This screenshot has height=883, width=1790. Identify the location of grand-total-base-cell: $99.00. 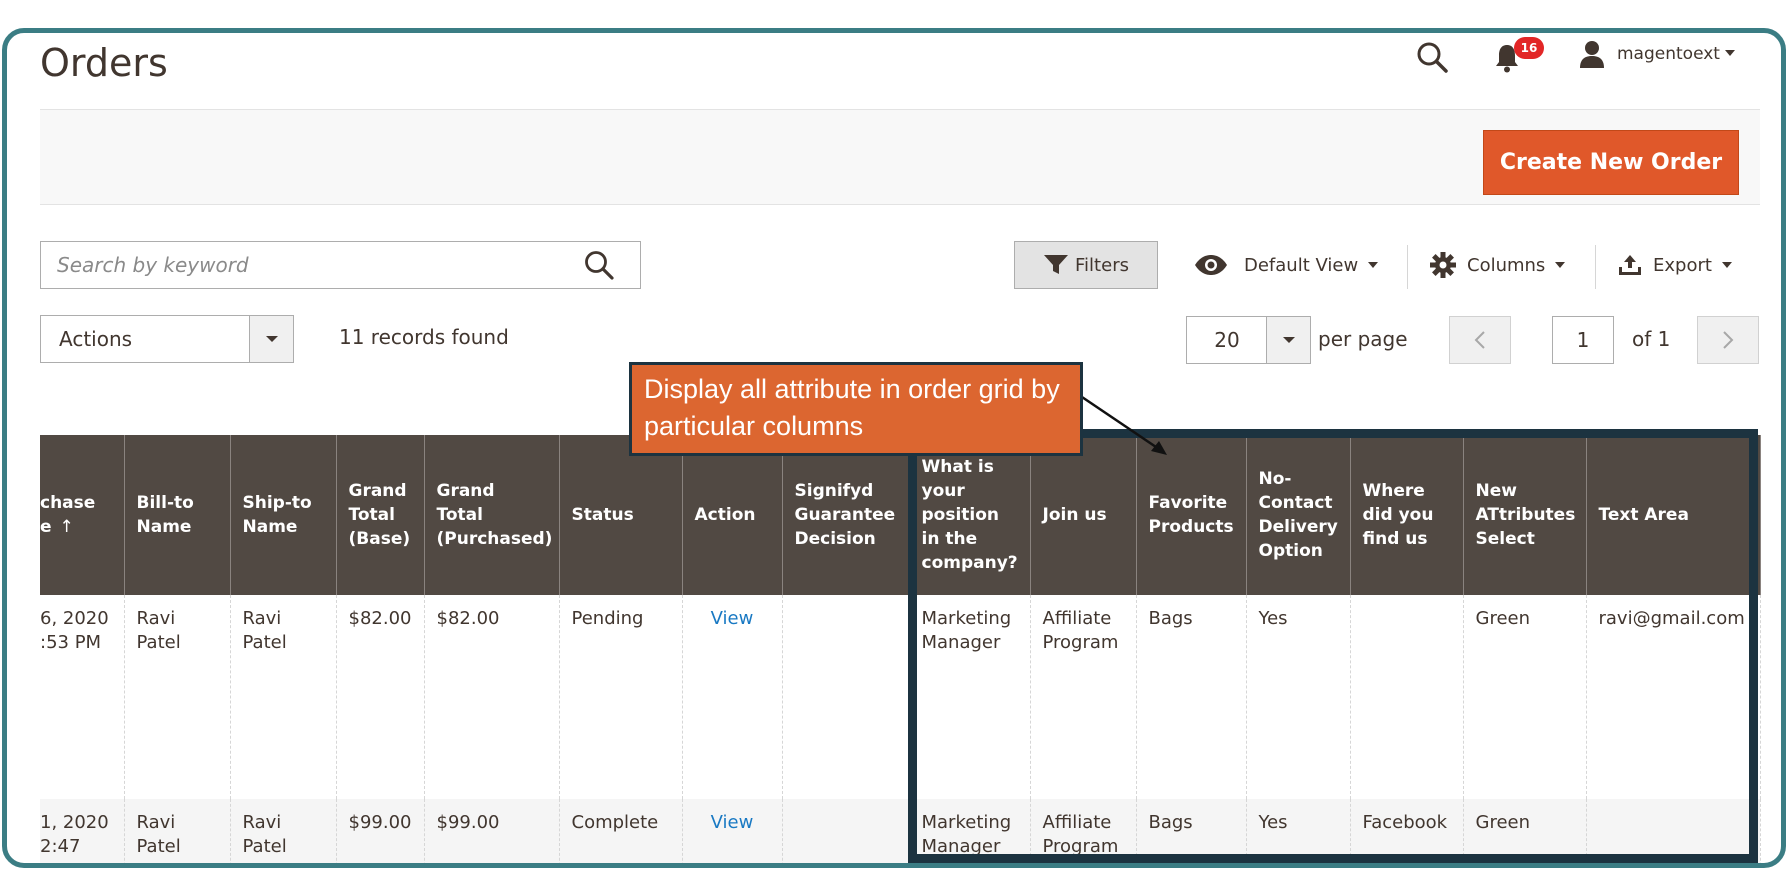
(380, 831).